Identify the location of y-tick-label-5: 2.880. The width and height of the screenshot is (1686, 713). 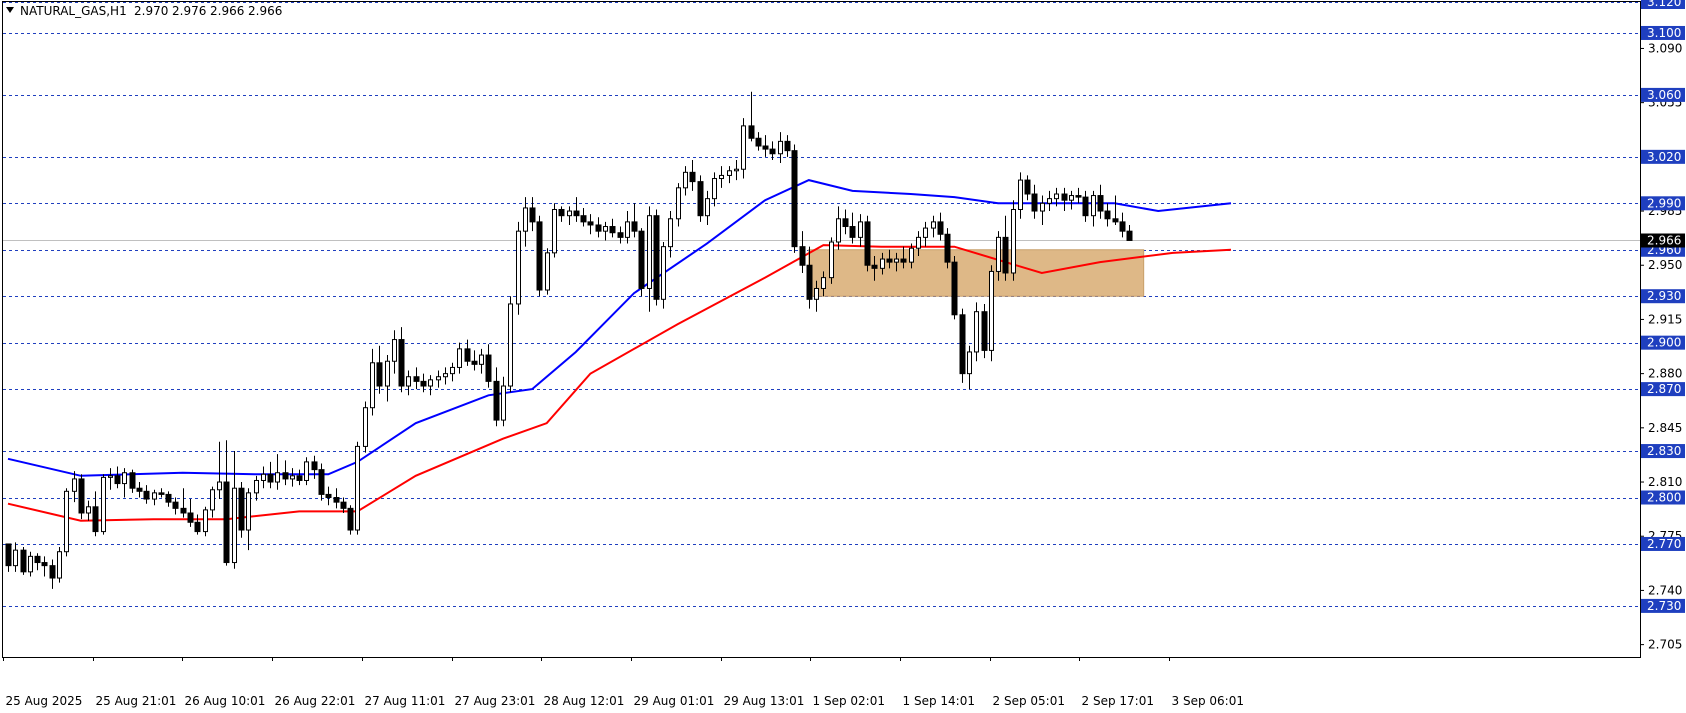
(1665, 374).